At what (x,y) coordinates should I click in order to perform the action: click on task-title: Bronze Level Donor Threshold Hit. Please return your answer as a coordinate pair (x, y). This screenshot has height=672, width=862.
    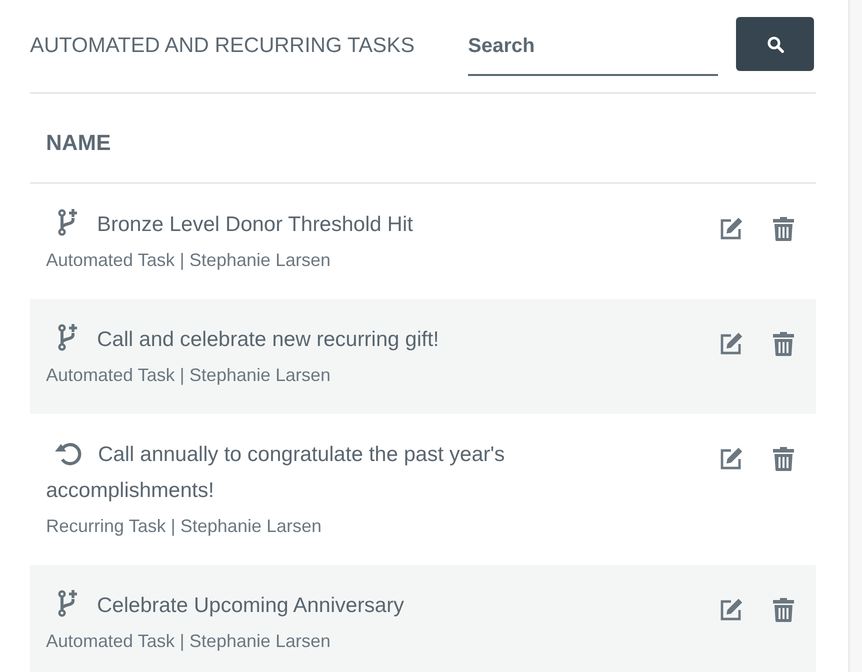
    Looking at the image, I should click on (331, 225).